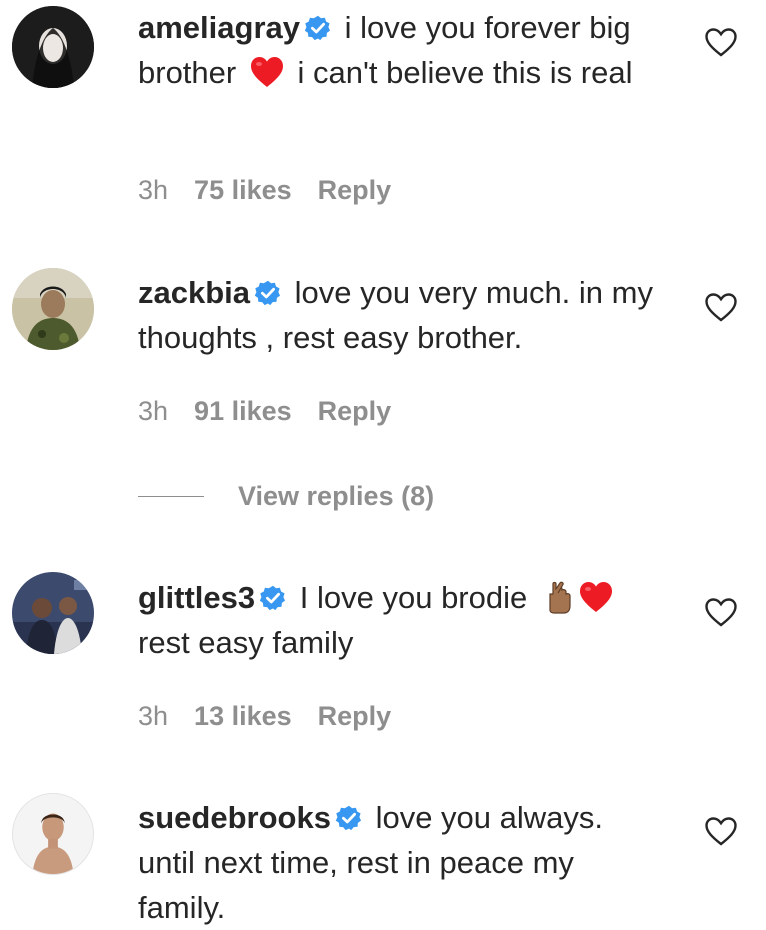 The width and height of the screenshot is (766, 930). I want to click on view-replies-button: View replies (8), so click(286, 496).